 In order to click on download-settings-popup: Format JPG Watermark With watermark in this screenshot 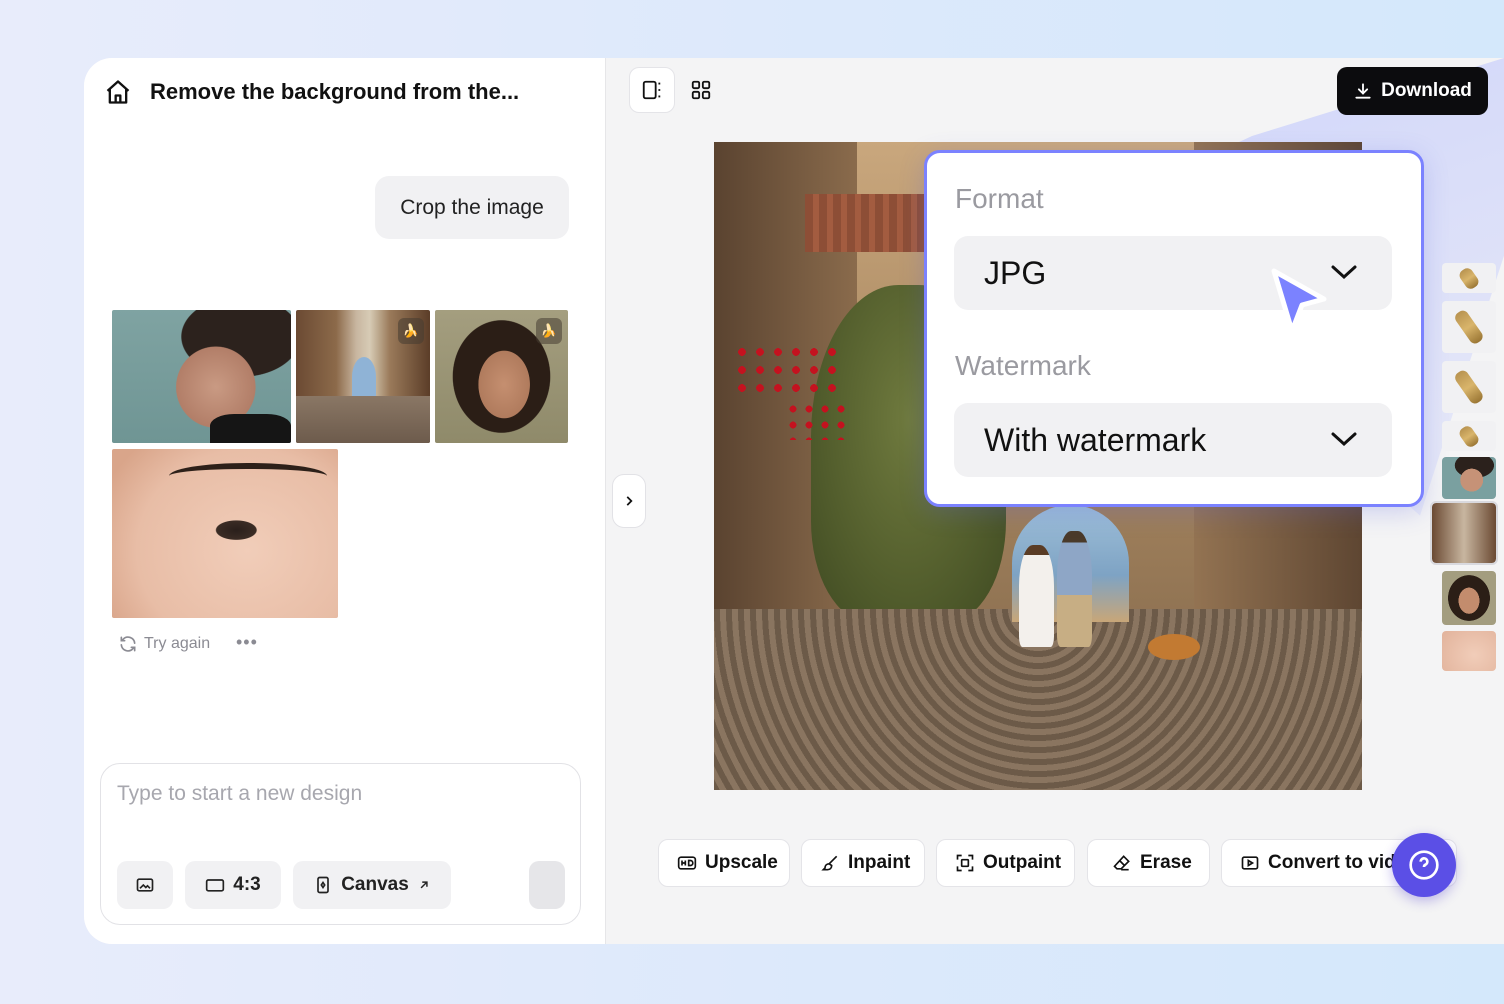, I will do `click(1174, 328)`.